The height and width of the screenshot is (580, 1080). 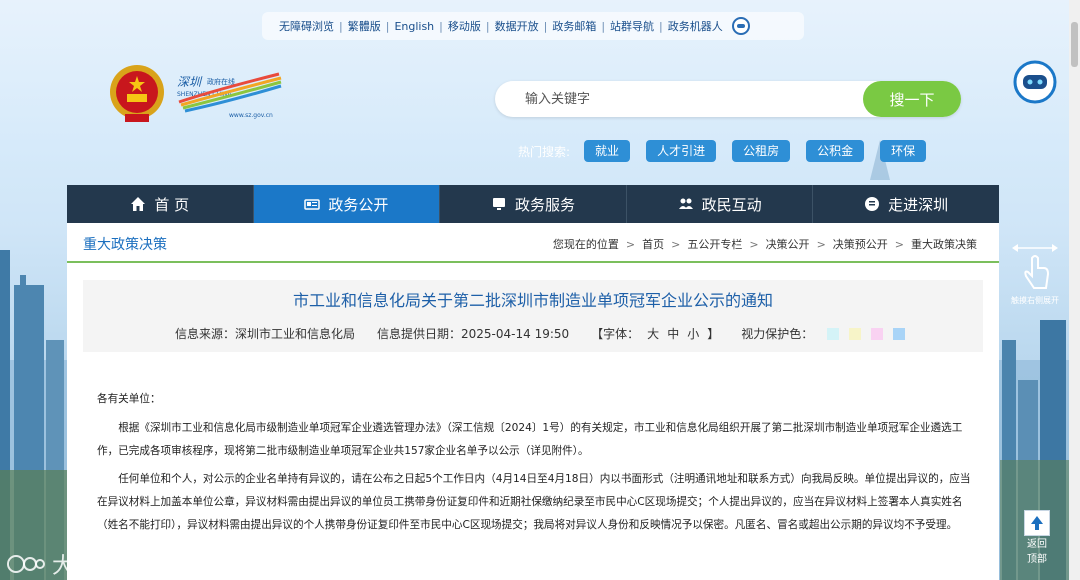 I want to click on search-button: 搜一下, so click(x=912, y=99).